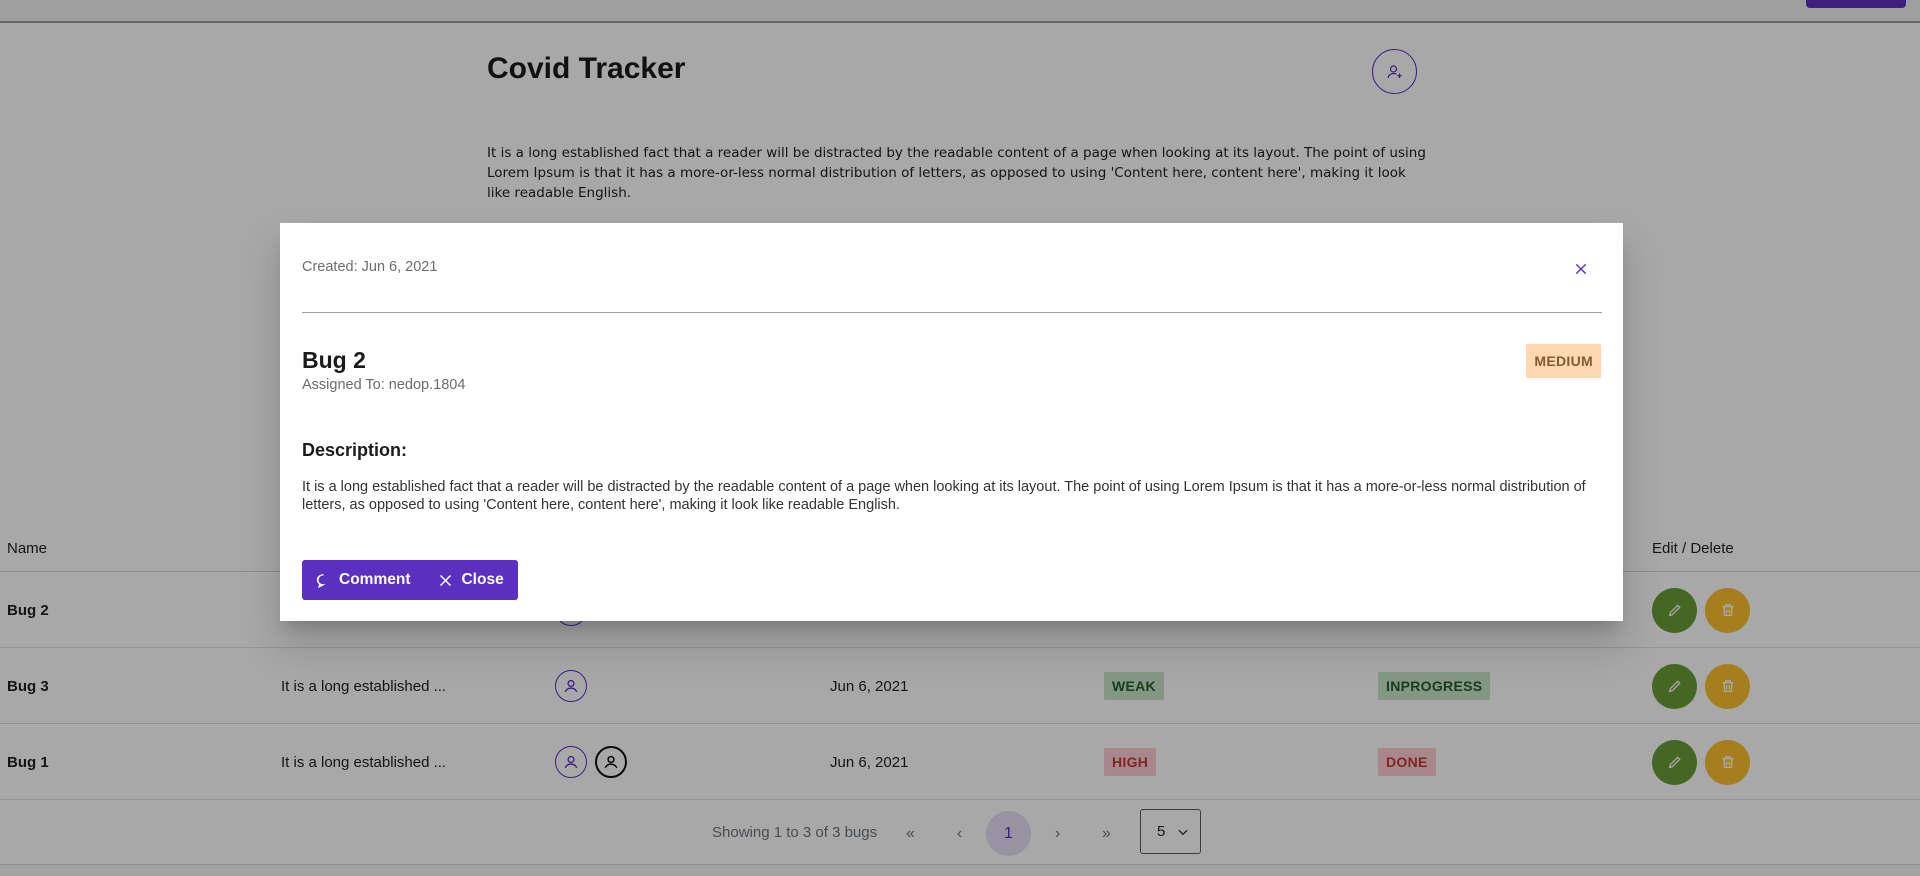  I want to click on comment-button: Comment, so click(363, 580).